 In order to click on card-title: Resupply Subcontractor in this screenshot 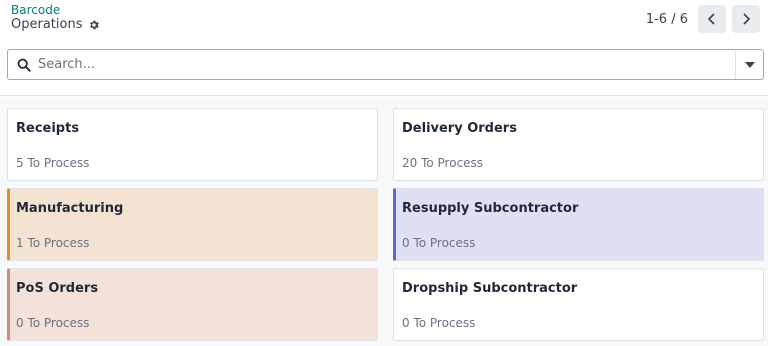, I will do `click(490, 208)`.